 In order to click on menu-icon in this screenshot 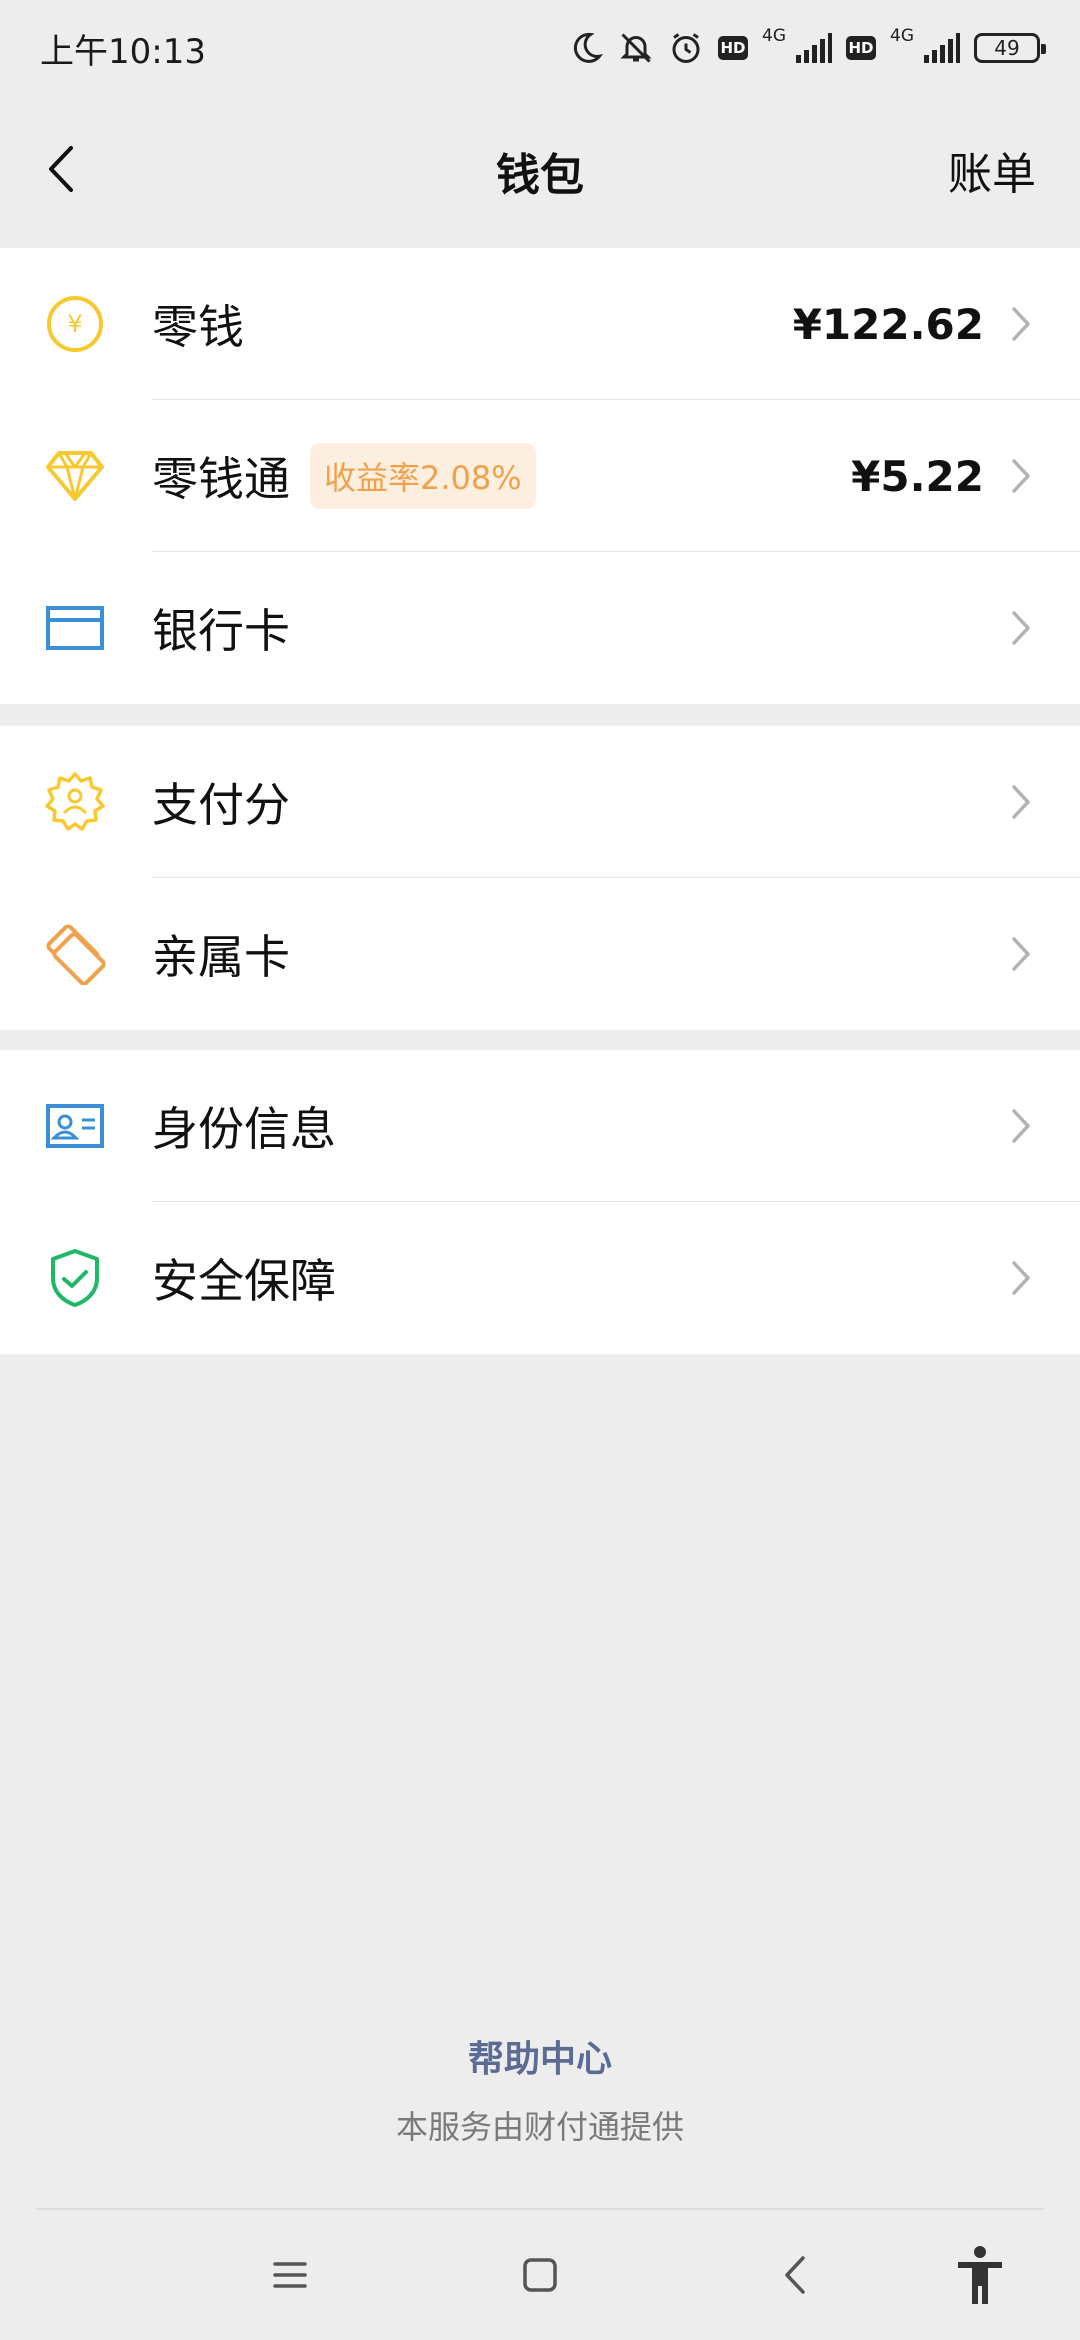, I will do `click(290, 2275)`.